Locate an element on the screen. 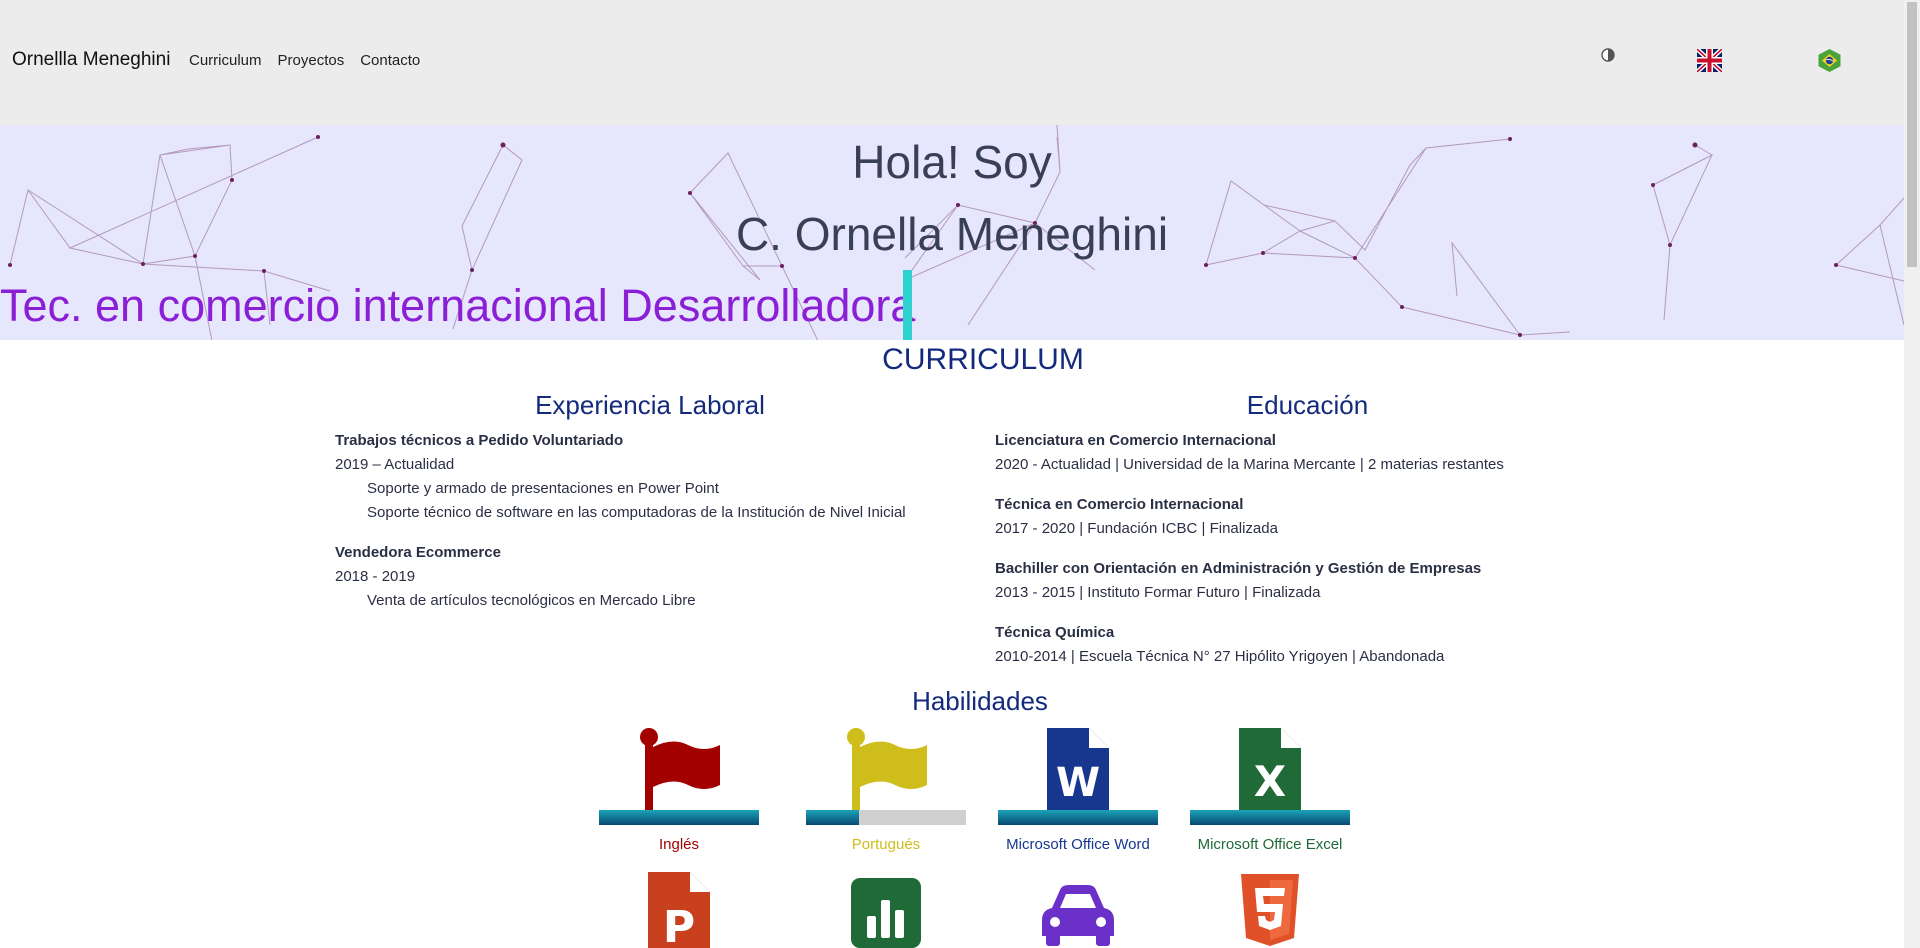 Image resolution: width=1920 pixels, height=948 pixels. nav-link-proyectos: Proyectos is located at coordinates (311, 60).